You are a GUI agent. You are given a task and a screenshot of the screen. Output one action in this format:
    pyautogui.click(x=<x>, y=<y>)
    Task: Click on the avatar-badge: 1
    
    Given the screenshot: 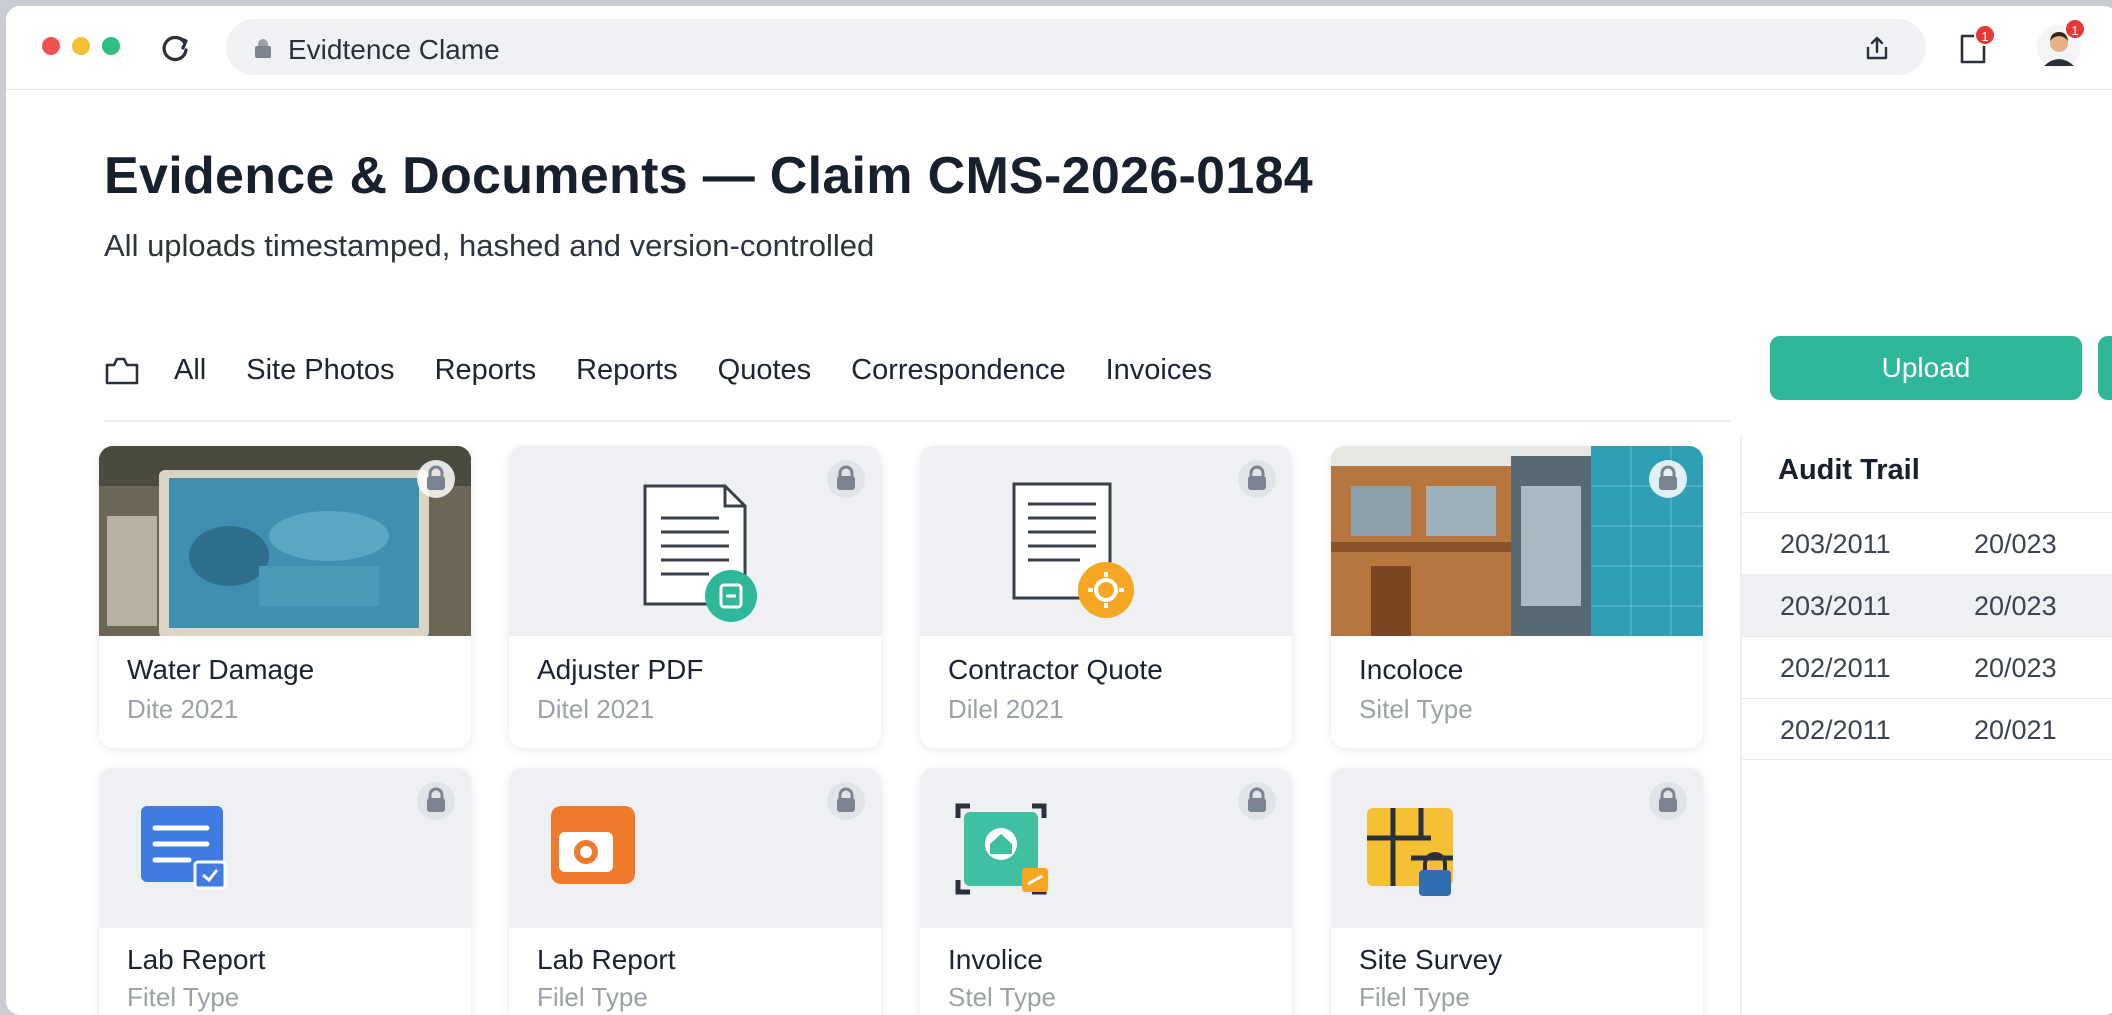 What is the action you would take?
    pyautogui.click(x=2075, y=29)
    